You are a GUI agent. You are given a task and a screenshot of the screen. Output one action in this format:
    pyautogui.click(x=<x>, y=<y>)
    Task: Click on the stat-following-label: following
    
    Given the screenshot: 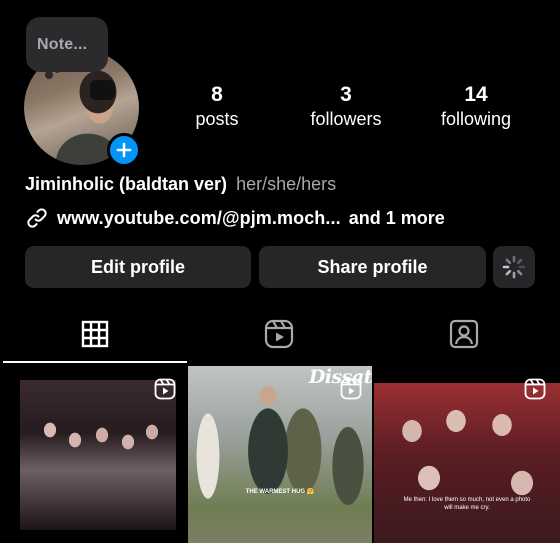 What is the action you would take?
    pyautogui.click(x=476, y=119)
    